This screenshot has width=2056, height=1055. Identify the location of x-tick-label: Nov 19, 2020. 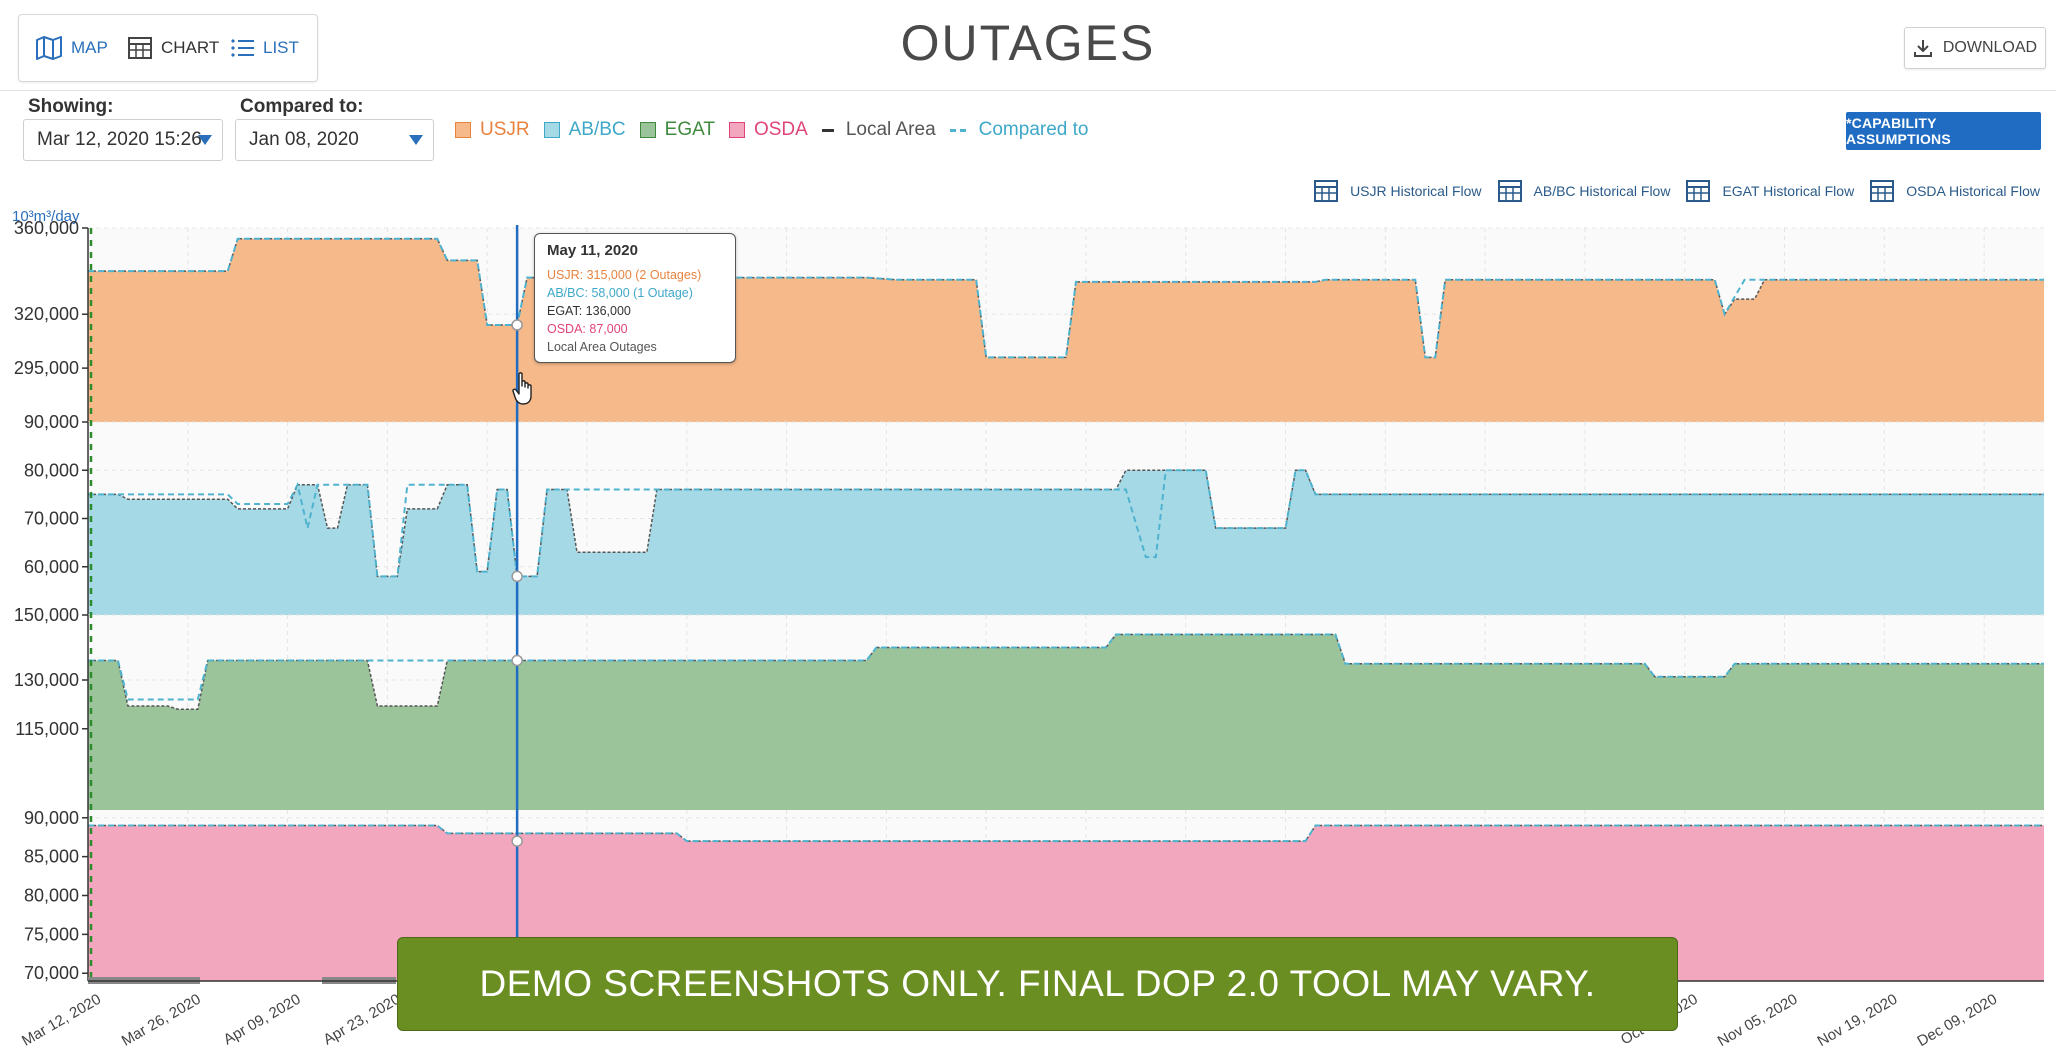
(1858, 1020).